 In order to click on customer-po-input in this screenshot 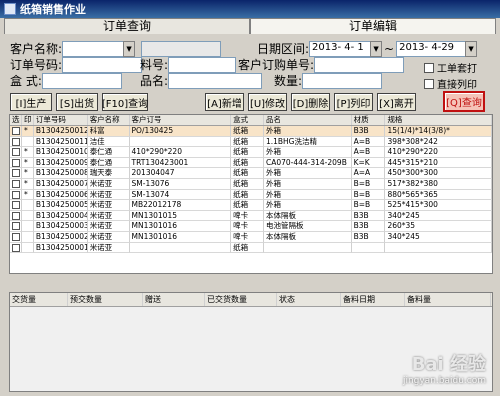, I will do `click(359, 64)`.